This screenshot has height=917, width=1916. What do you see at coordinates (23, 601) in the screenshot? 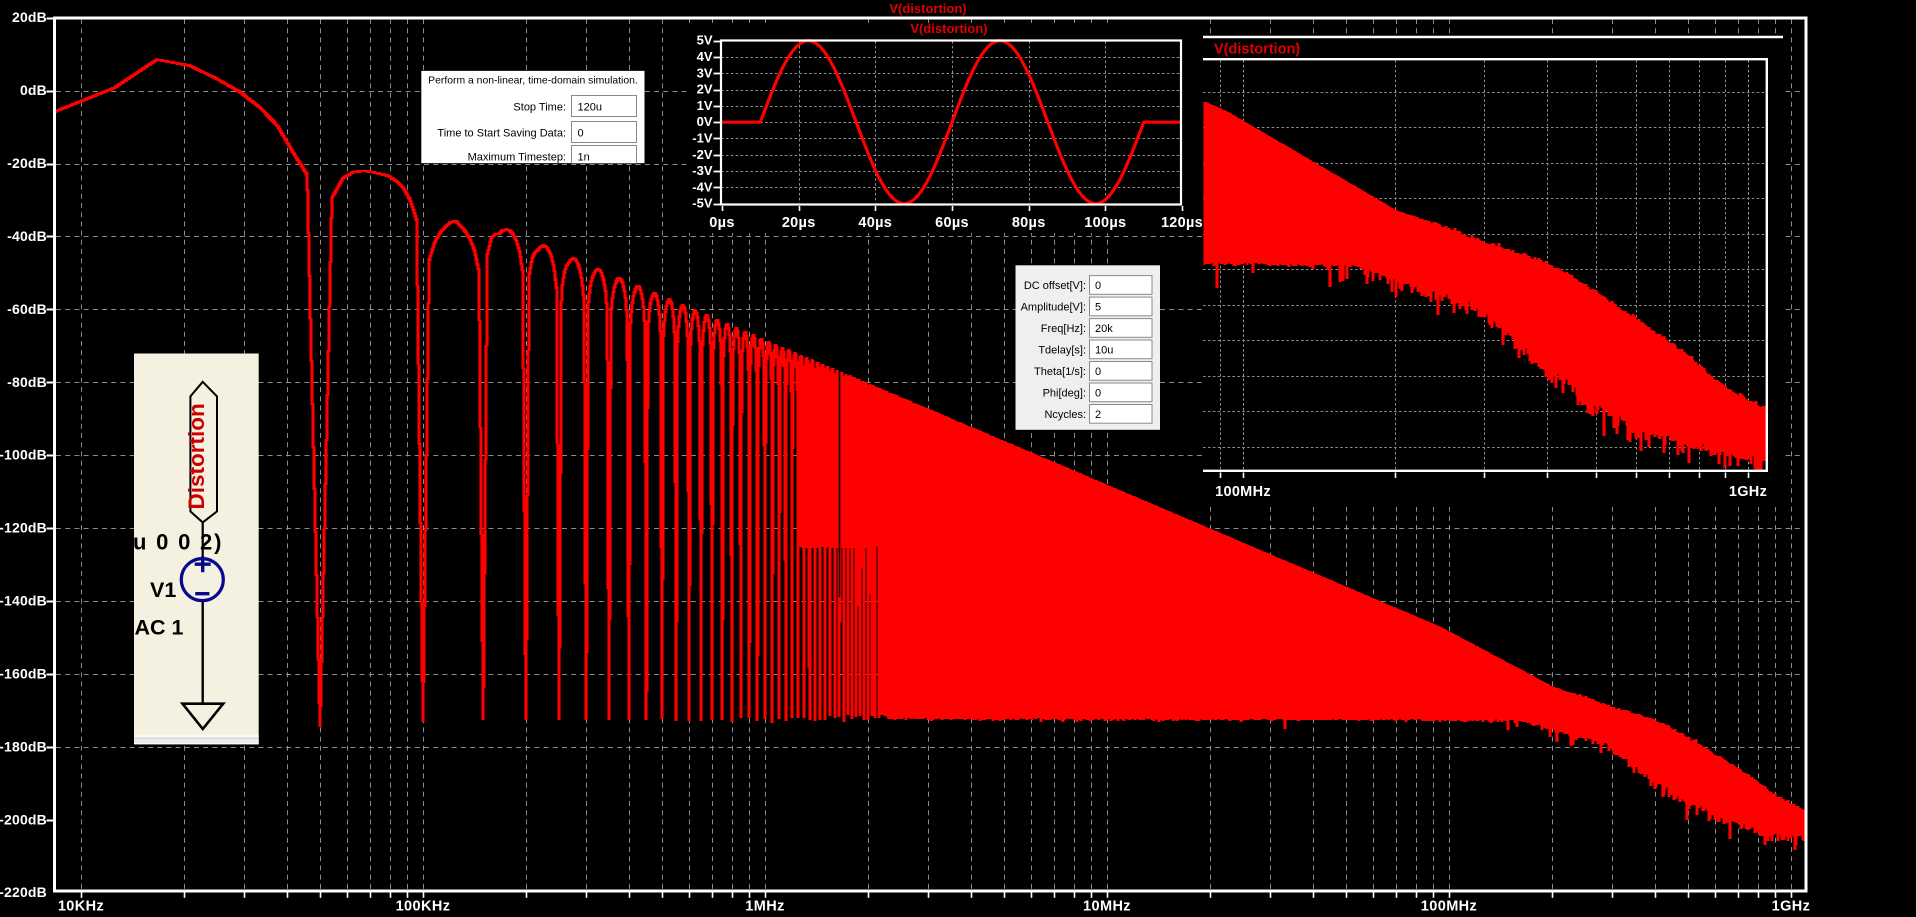
I see `svg-text: -140dB` at bounding box center [23, 601].